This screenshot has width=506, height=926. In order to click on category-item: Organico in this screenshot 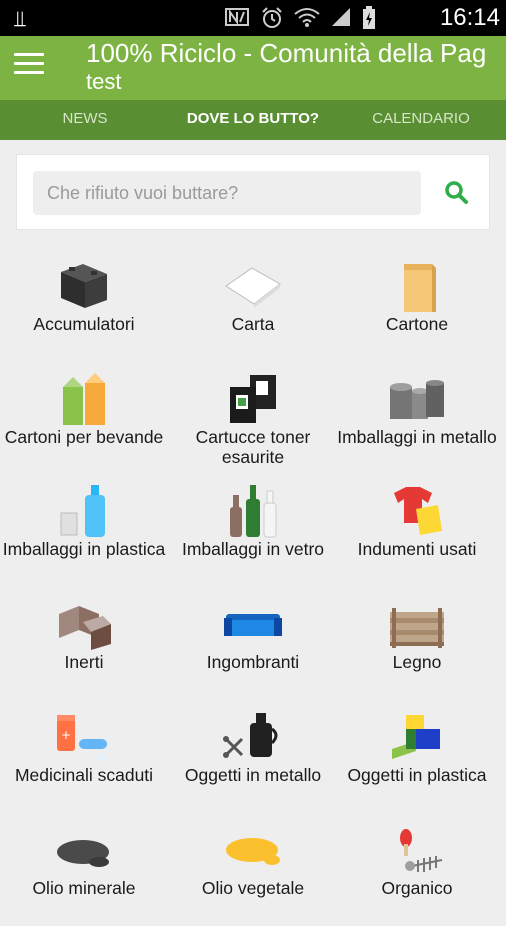, I will do `click(417, 870)`.